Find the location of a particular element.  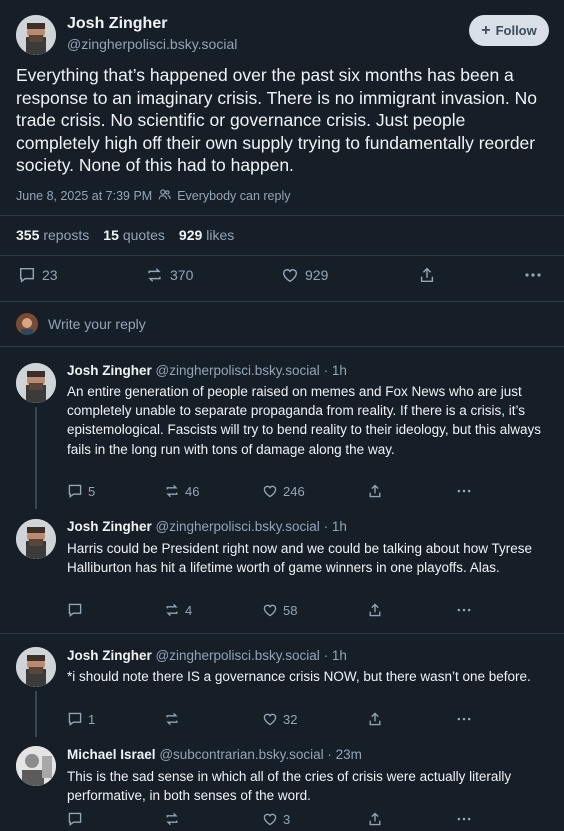

people-icon is located at coordinates (164, 196).